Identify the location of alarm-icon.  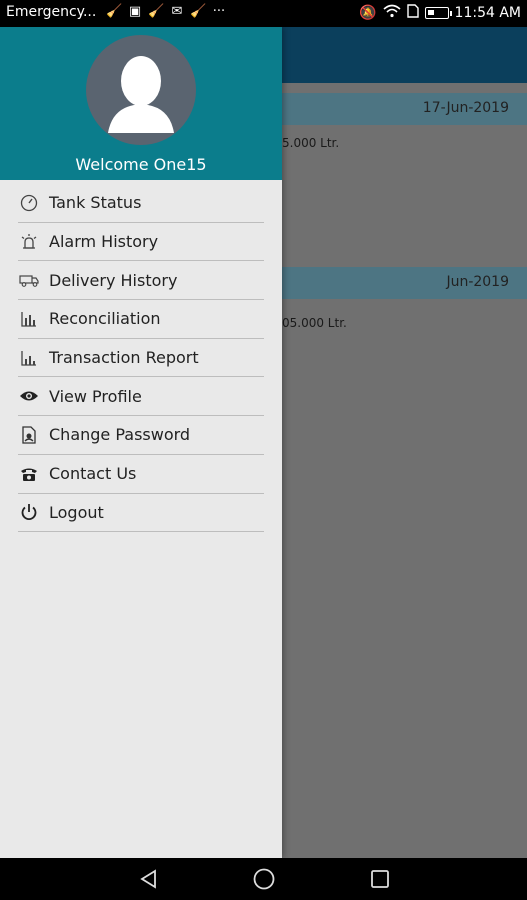
(29, 242).